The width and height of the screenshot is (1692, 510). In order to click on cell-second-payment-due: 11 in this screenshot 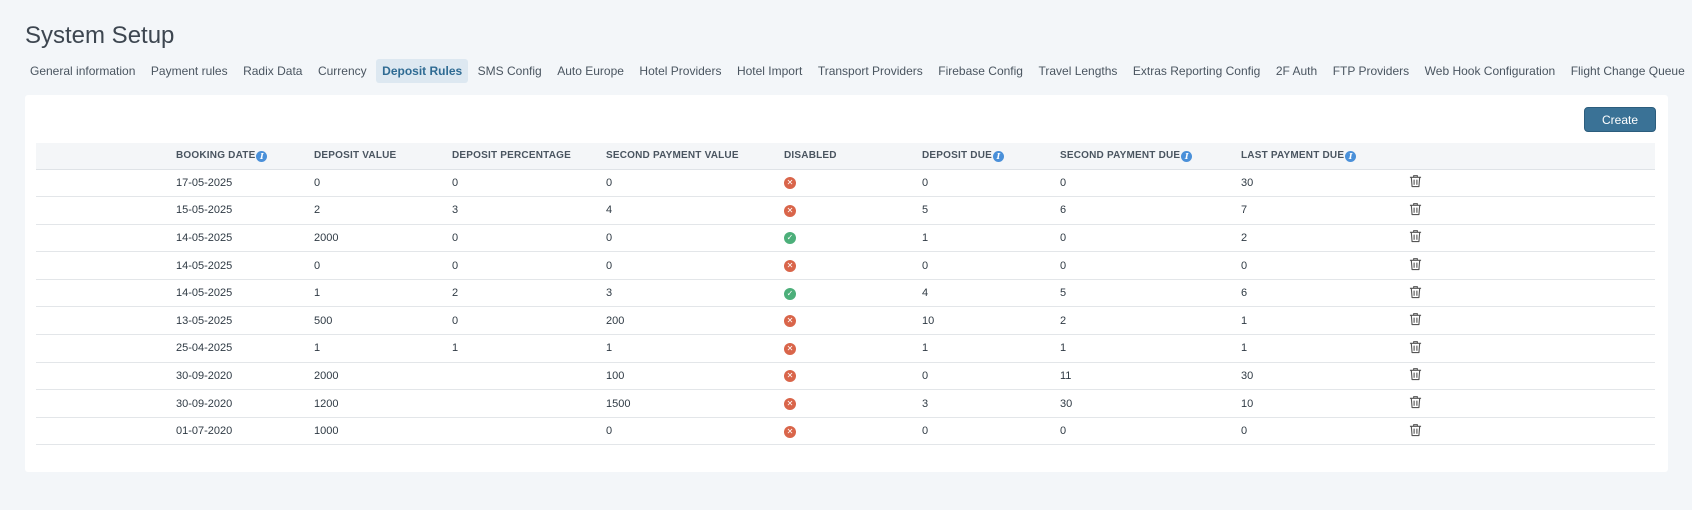, I will do `click(1150, 376)`.